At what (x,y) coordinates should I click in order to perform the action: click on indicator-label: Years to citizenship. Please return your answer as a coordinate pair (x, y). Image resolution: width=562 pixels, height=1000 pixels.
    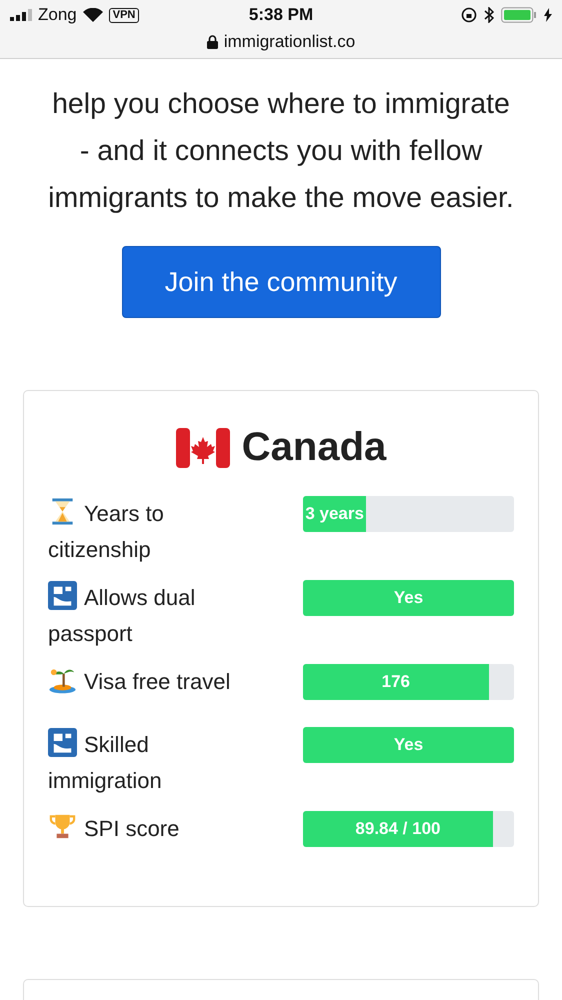
    Looking at the image, I should click on (158, 532).